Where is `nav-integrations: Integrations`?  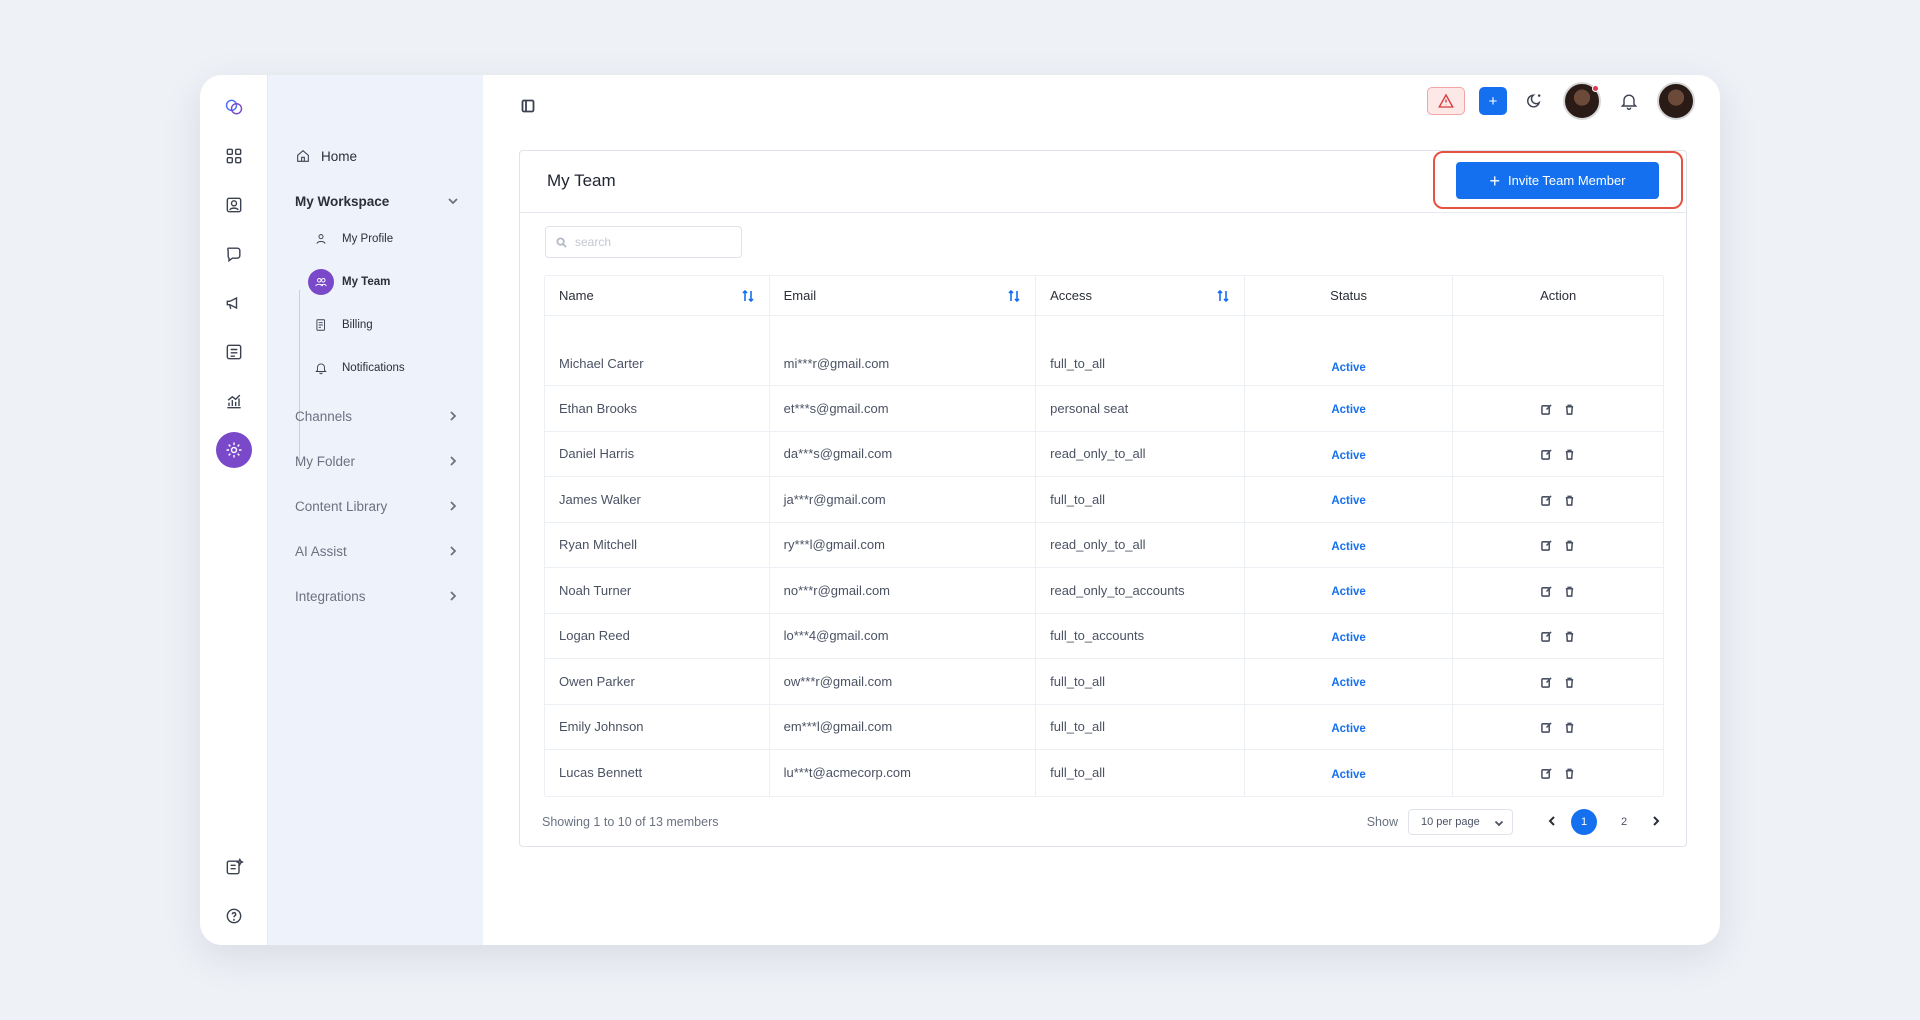
nav-integrations: Integrations is located at coordinates (377, 596).